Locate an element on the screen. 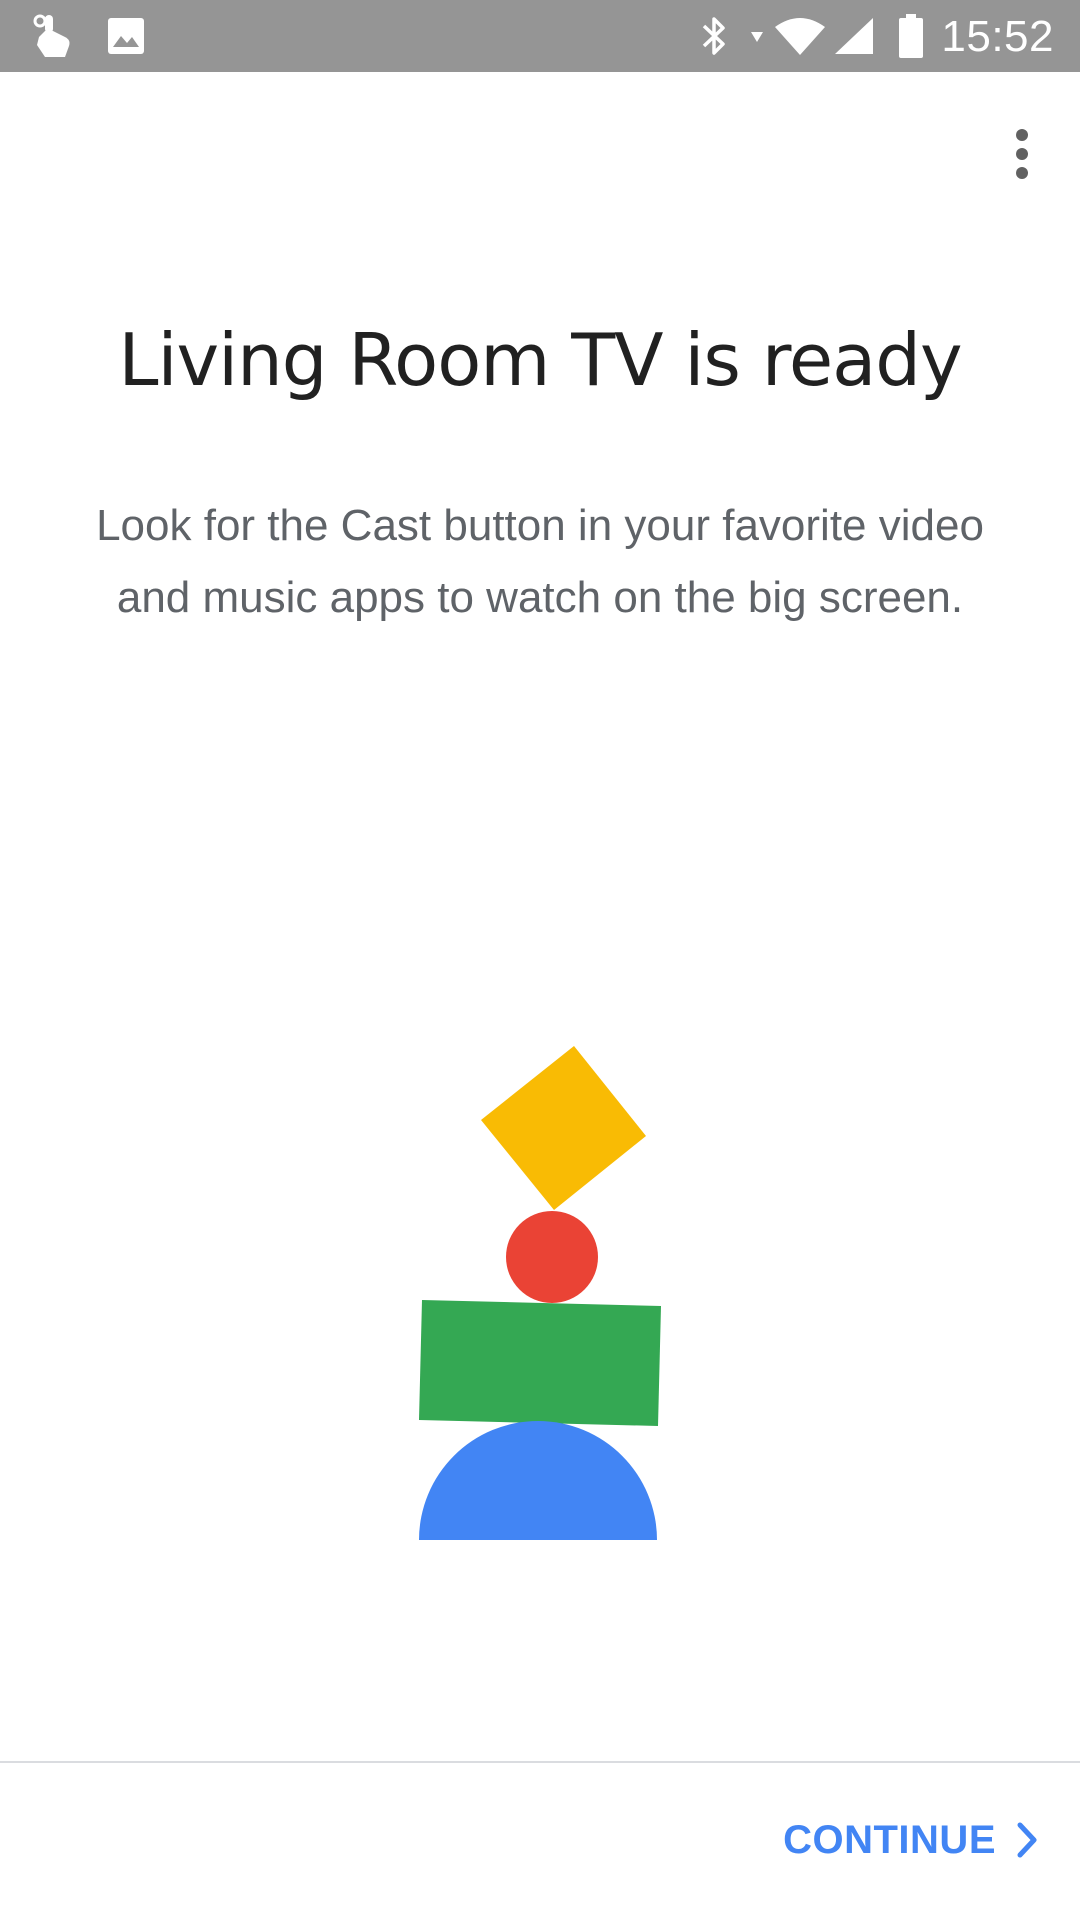 This screenshot has height=1920, width=1080. battery-icon is located at coordinates (911, 36).